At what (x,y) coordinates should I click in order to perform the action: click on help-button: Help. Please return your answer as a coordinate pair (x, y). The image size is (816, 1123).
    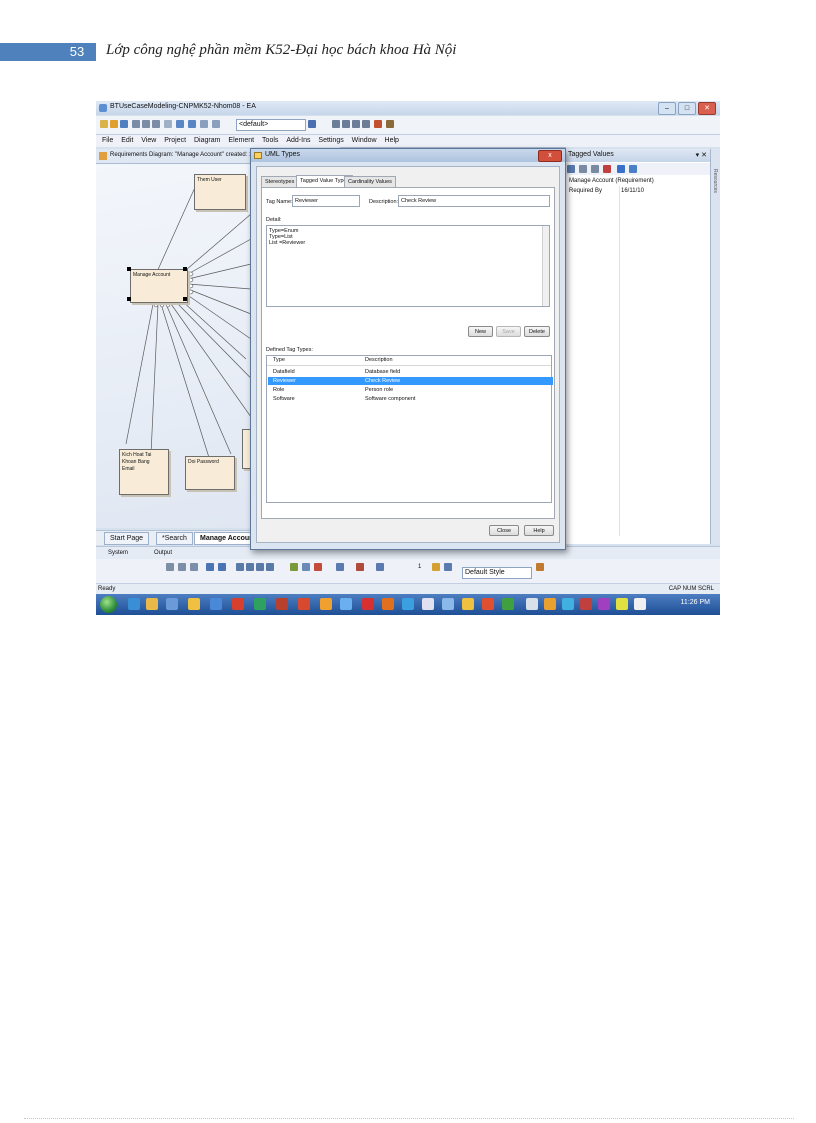
    Looking at the image, I should click on (539, 530).